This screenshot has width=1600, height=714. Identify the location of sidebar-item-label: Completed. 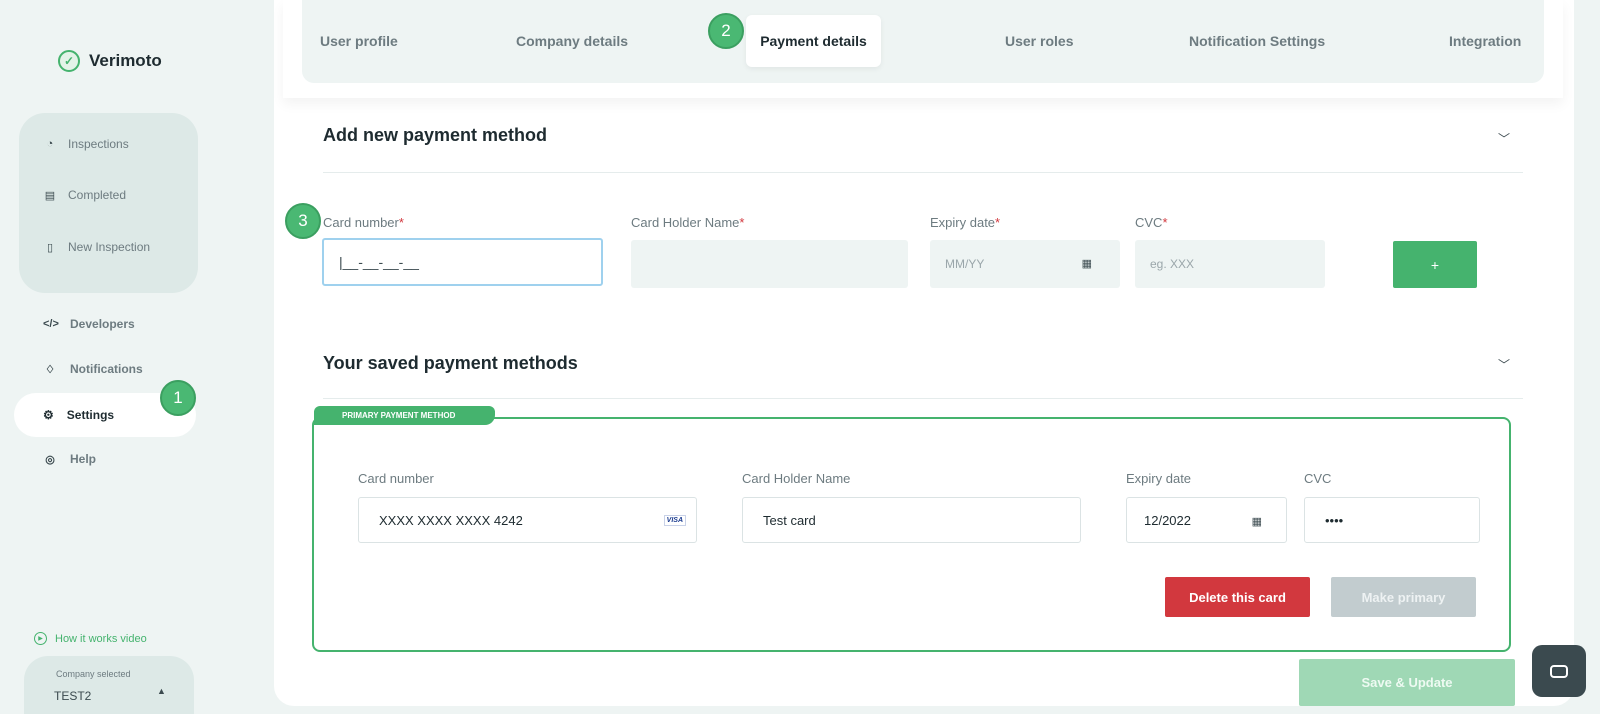
(97, 195).